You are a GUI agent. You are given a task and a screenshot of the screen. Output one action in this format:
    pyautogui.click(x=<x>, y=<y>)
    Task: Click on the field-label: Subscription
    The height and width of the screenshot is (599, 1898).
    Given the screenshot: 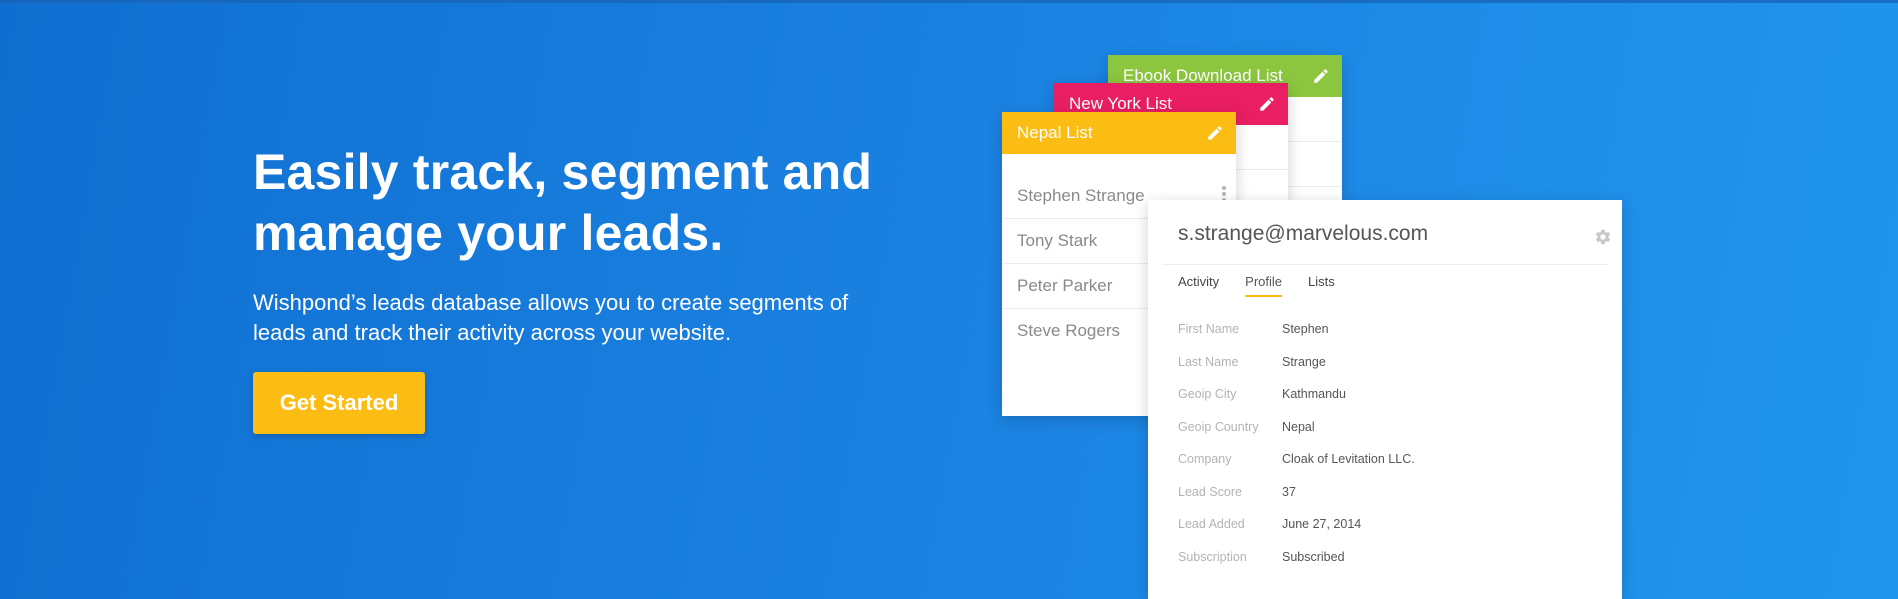 What is the action you would take?
    pyautogui.click(x=1212, y=556)
    